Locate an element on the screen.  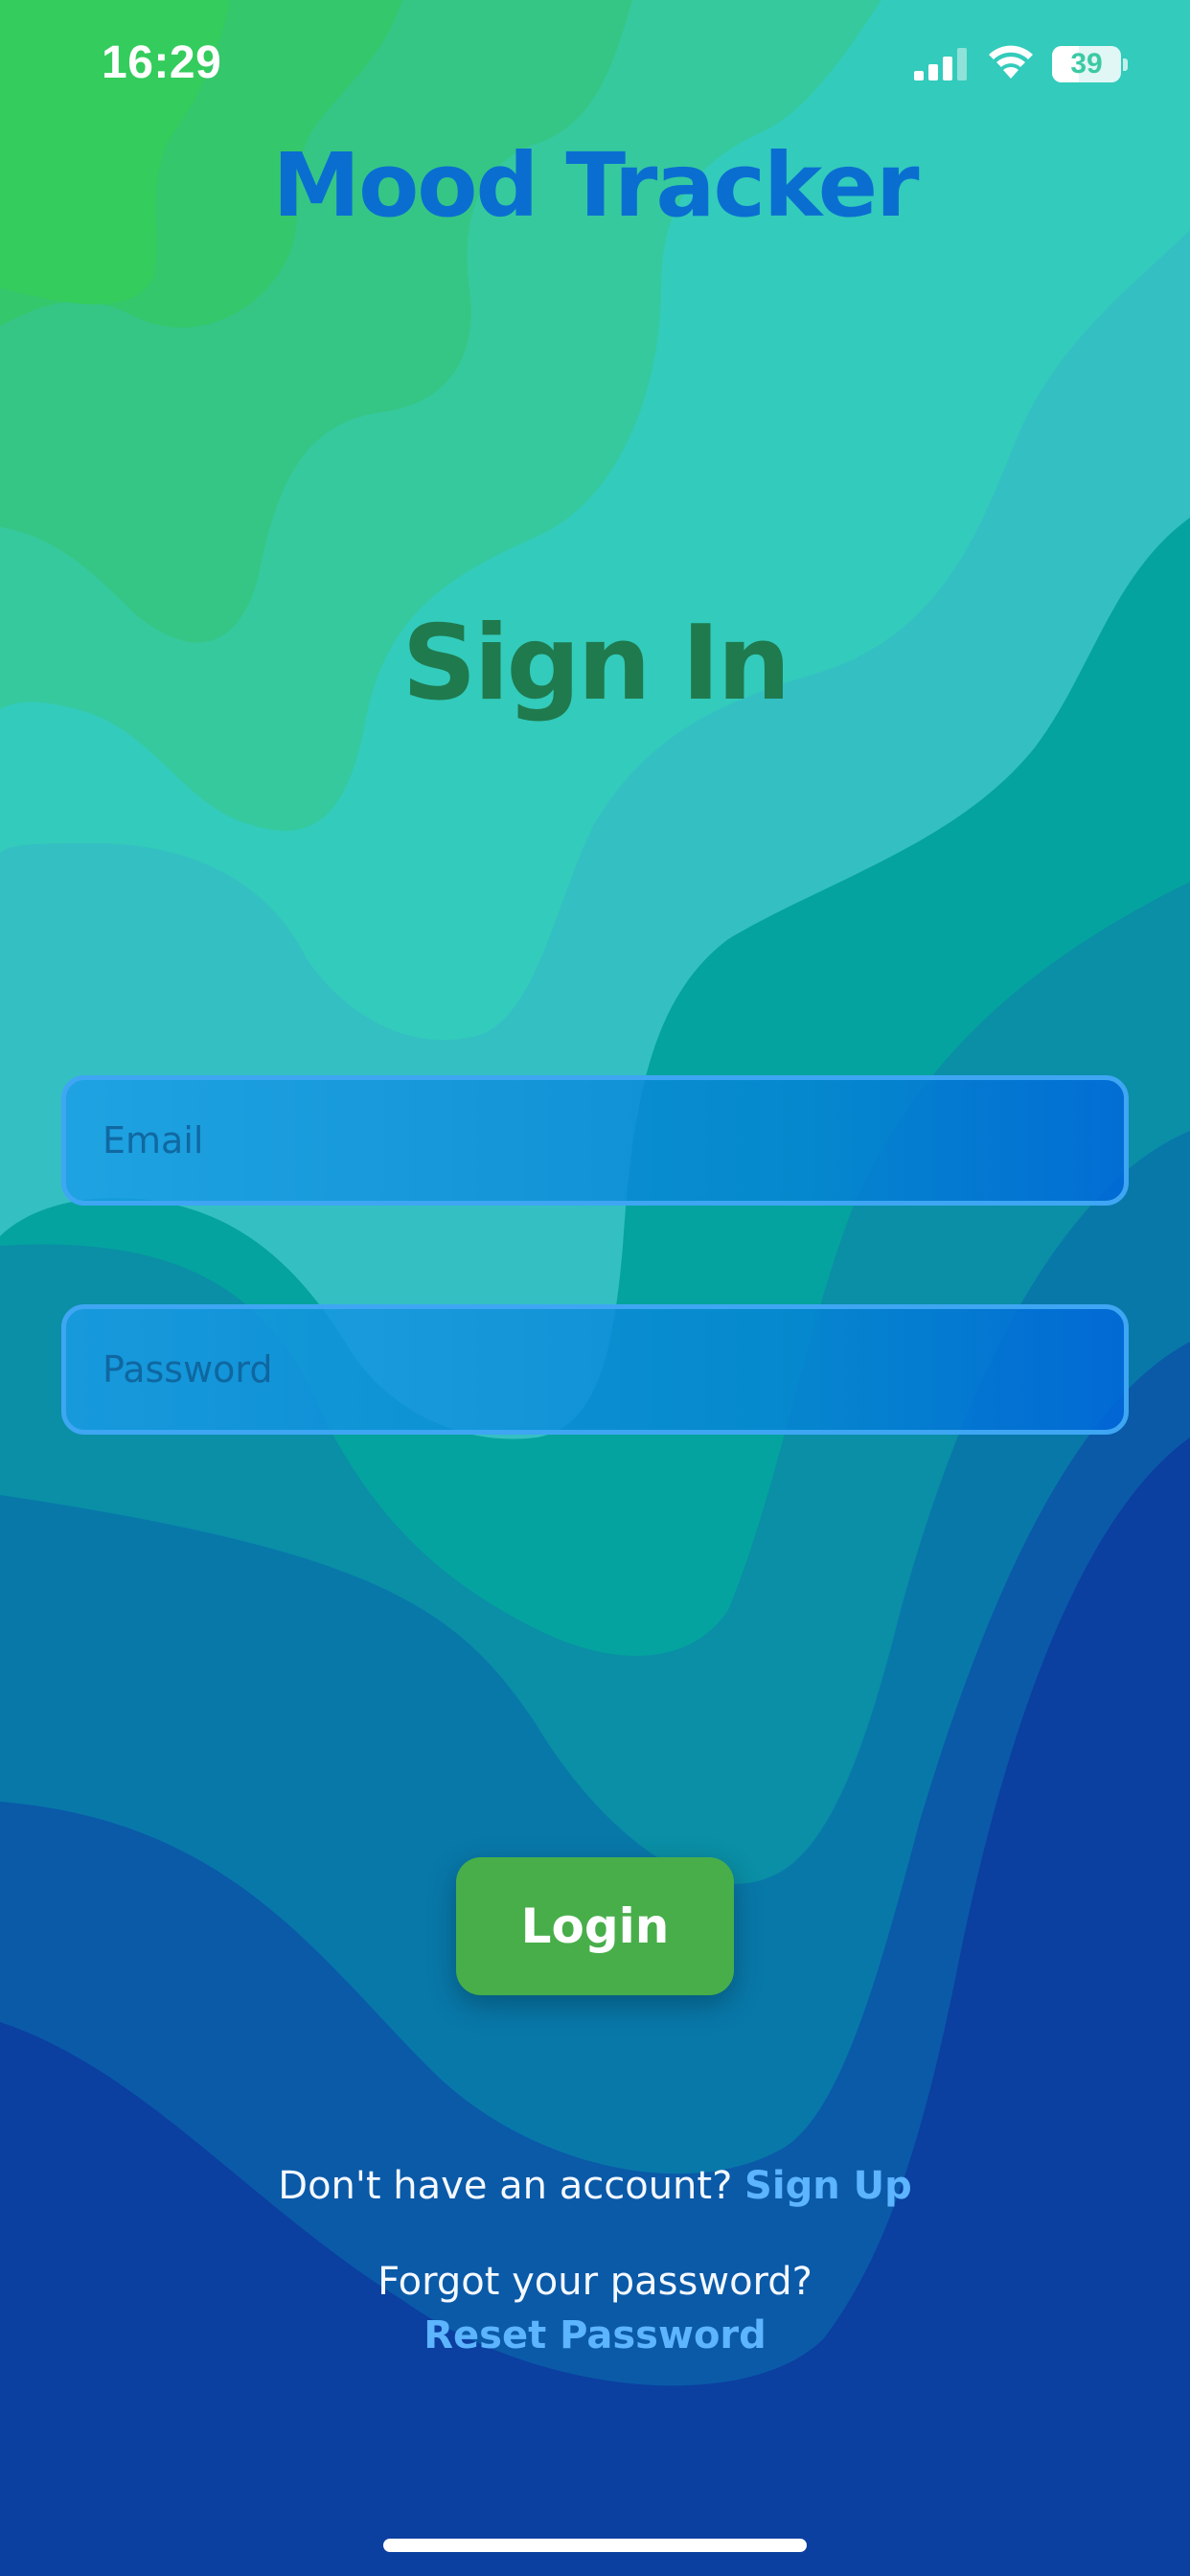
signup-prompt-line: Don't have an account? Sign Up is located at coordinates (595, 2186).